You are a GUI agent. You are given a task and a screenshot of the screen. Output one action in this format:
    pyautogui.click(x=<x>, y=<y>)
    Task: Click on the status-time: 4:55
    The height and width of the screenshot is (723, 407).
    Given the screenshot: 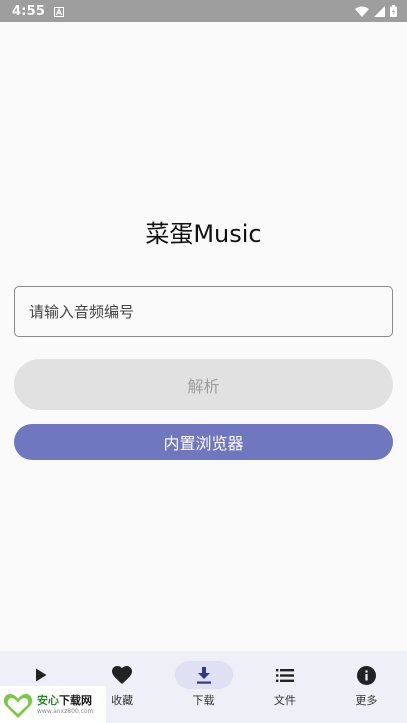 What is the action you would take?
    pyautogui.click(x=29, y=11)
    